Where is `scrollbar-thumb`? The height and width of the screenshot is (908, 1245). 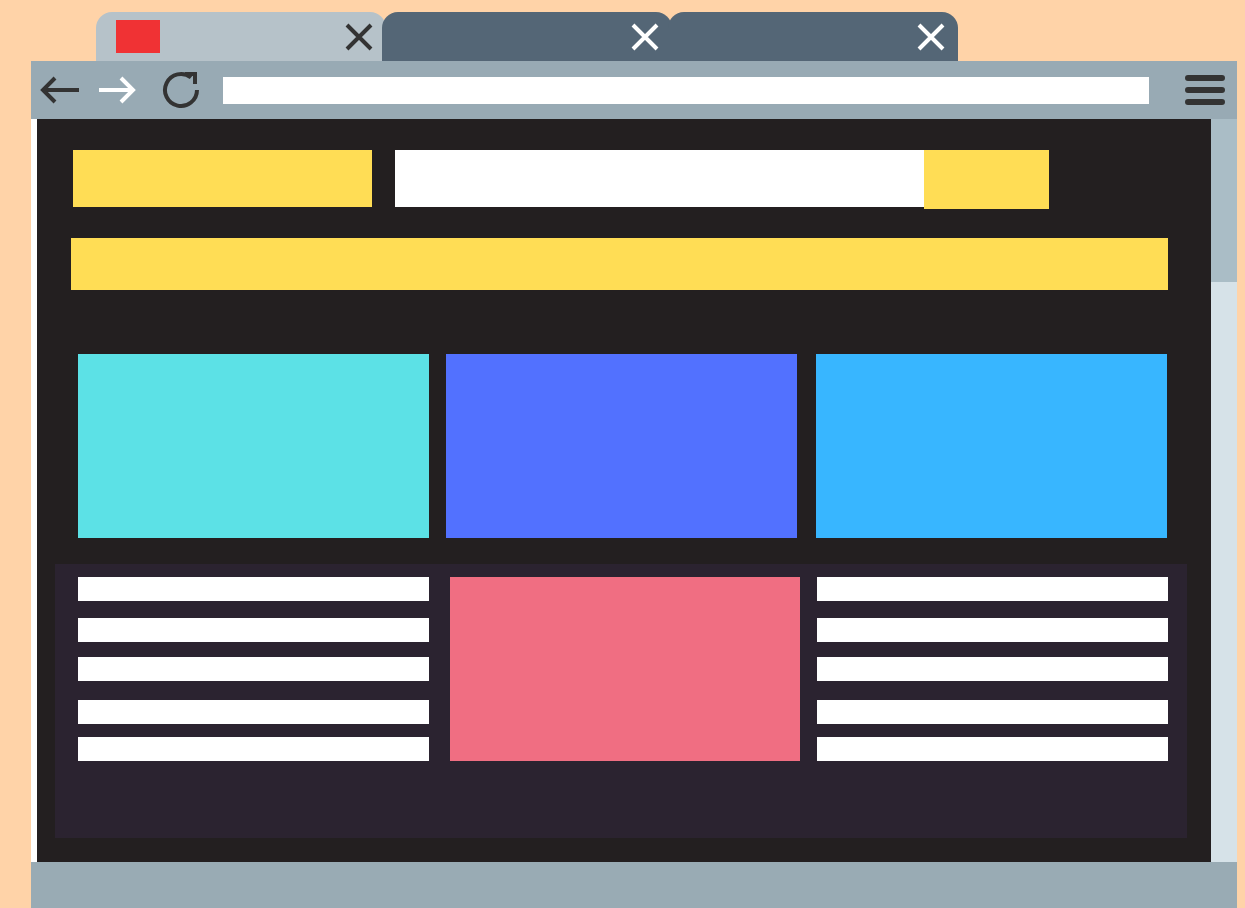
scrollbar-thumb is located at coordinates (1224, 200).